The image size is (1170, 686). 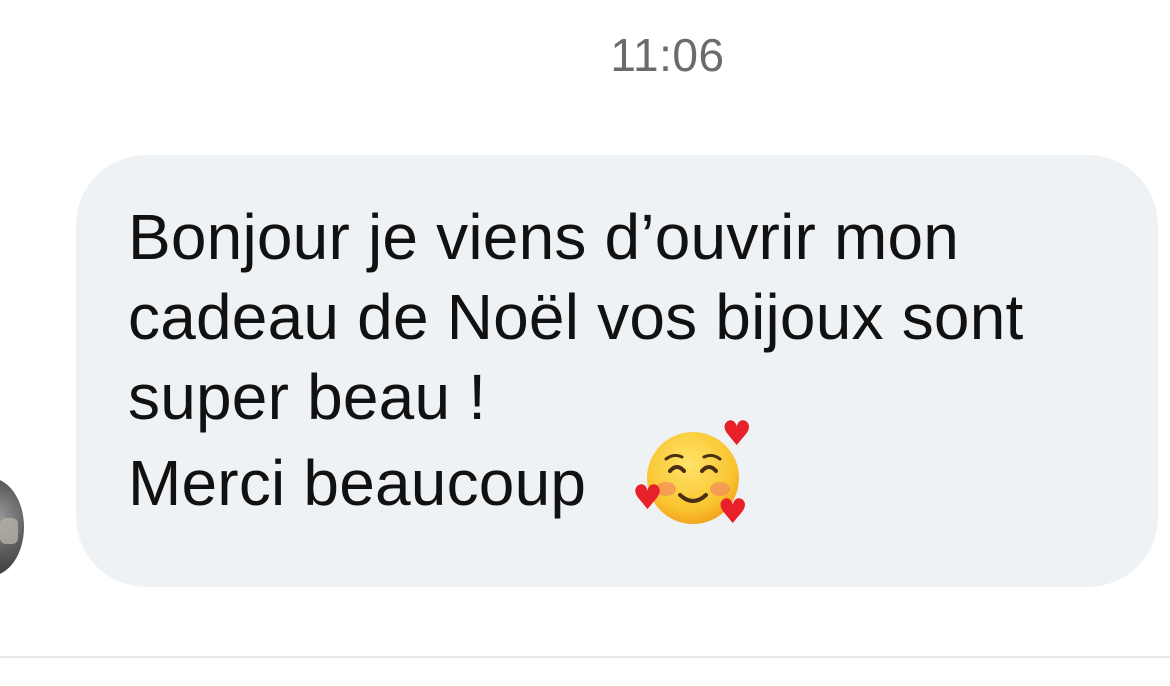 I want to click on divider, so click(x=585, y=657).